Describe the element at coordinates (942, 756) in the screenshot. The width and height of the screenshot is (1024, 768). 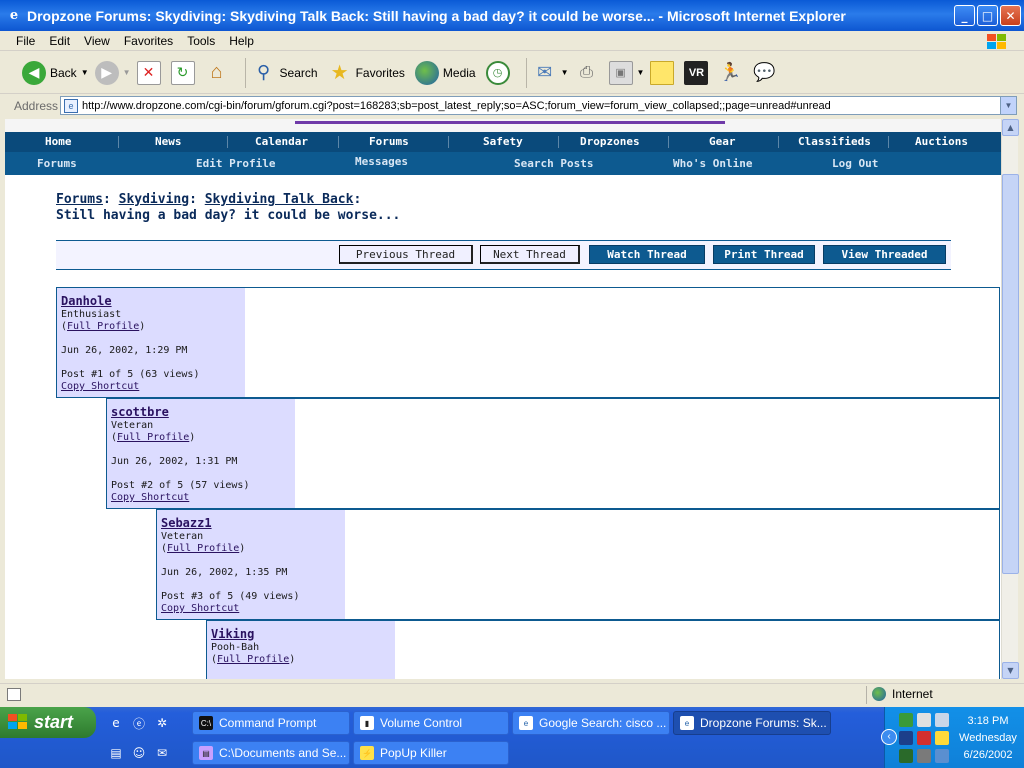
I see `tray-misc-icon` at that location.